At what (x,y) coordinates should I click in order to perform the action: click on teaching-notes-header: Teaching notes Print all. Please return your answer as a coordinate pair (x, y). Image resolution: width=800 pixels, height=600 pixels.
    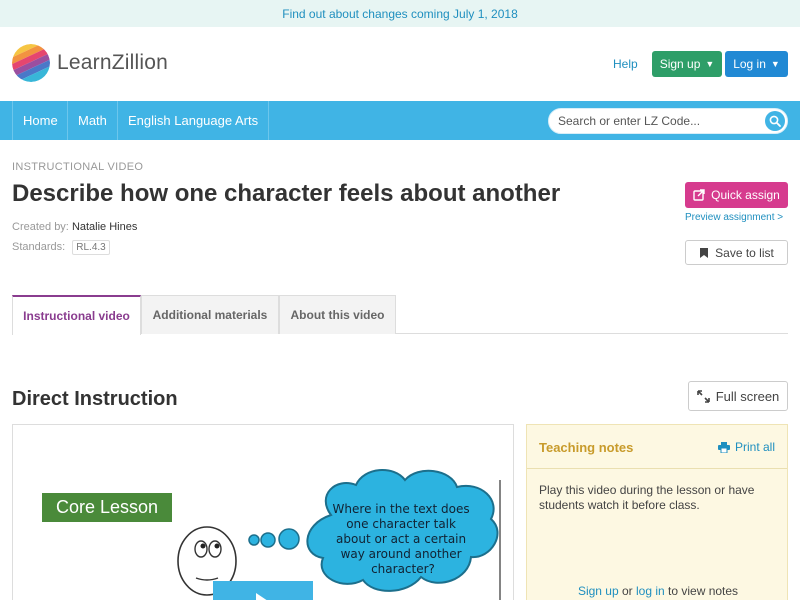
    Looking at the image, I should click on (657, 447).